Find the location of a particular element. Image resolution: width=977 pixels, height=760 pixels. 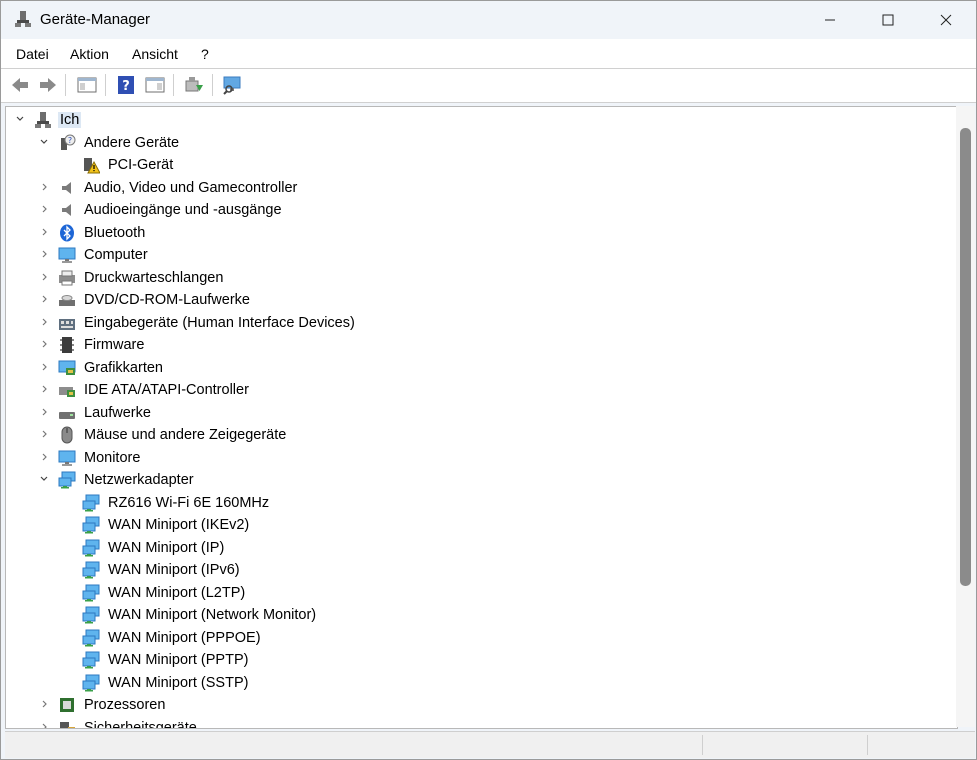

tree-device-row: WAN Miniport (IP) is located at coordinates (481, 548).